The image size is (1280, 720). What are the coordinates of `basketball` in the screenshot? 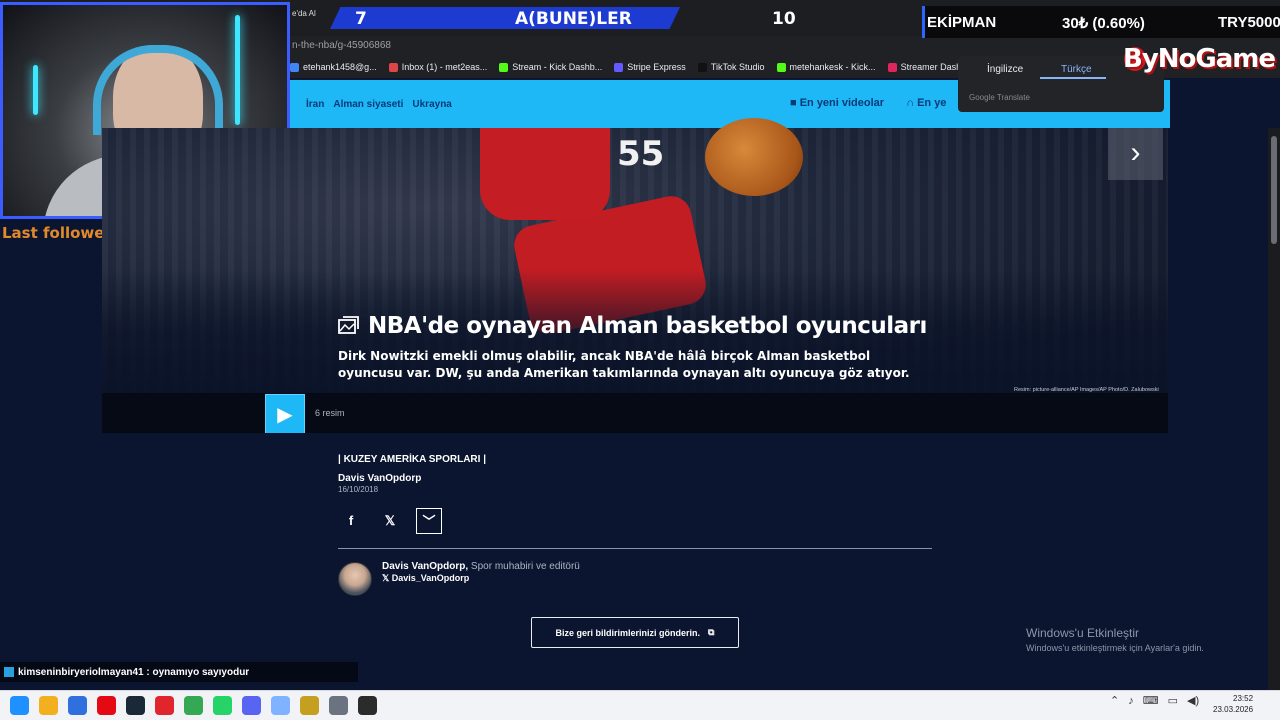 It's located at (754, 157).